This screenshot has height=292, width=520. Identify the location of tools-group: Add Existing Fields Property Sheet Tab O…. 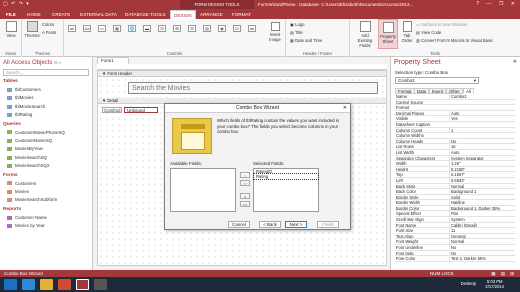
(435, 38).